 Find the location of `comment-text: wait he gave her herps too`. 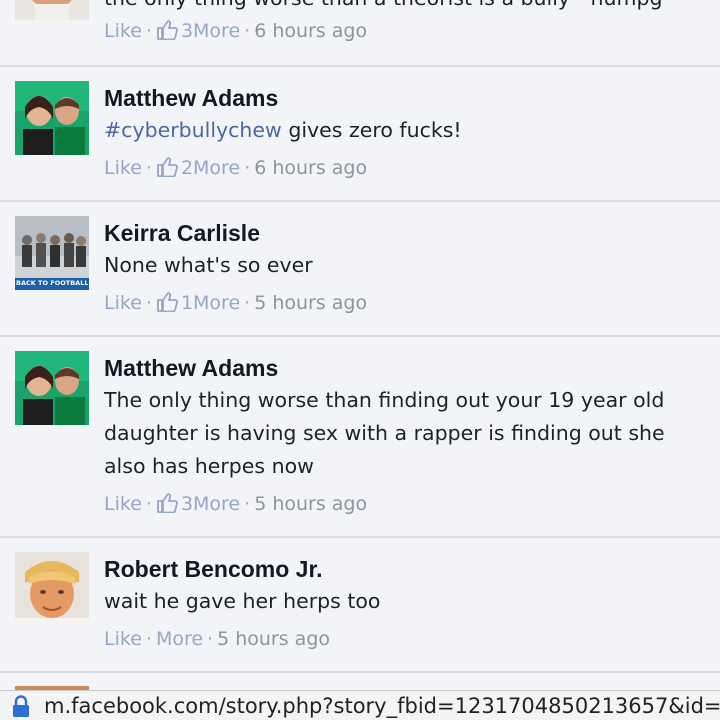

comment-text: wait he gave her herps too is located at coordinates (242, 601).